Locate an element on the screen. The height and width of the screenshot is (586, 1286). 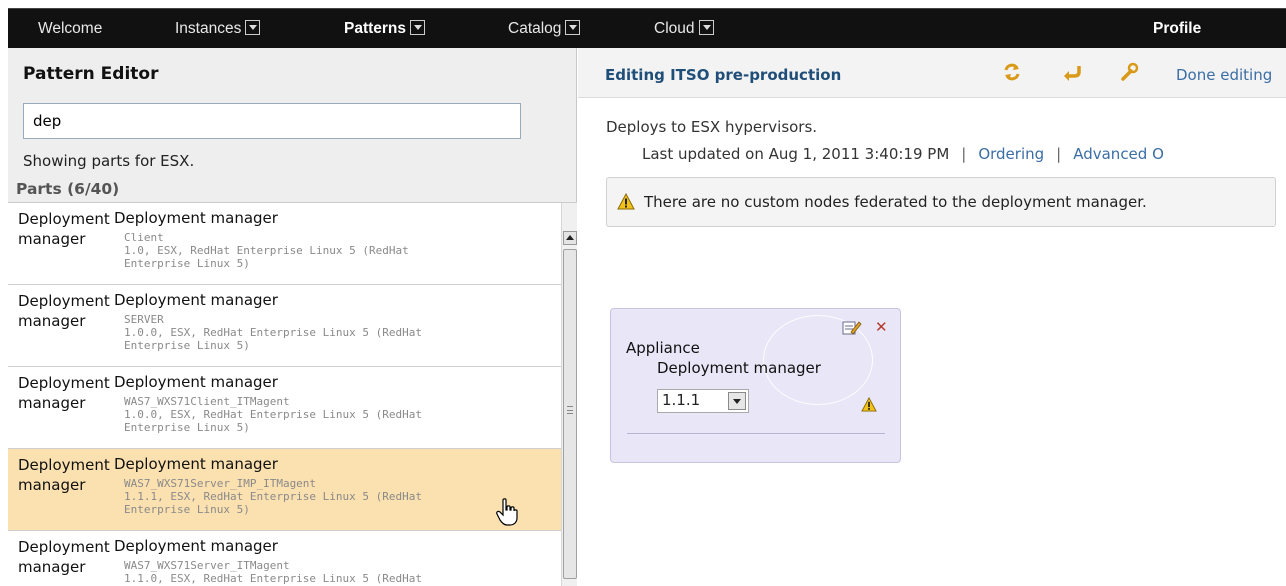
refresh-icon is located at coordinates (1012, 72).